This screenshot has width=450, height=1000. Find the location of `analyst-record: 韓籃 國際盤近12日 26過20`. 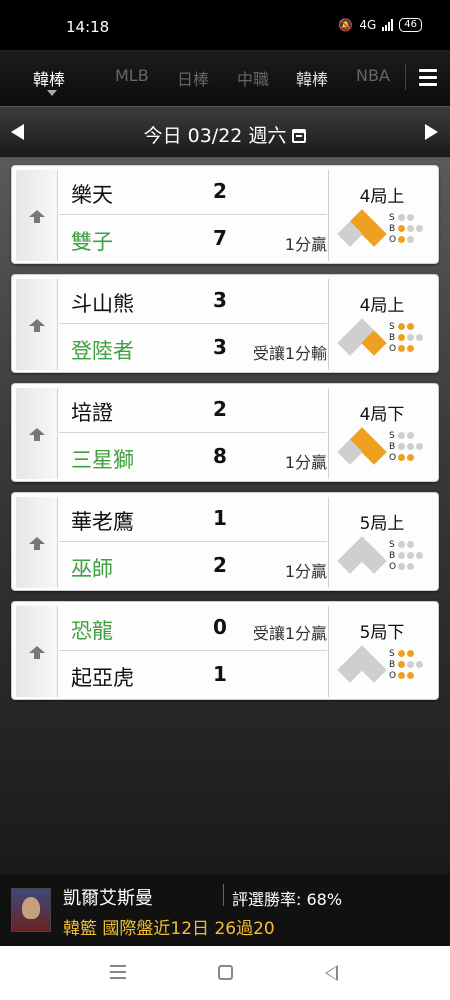

analyst-record: 韓籃 國際盤近12日 26過20 is located at coordinates (169, 929).